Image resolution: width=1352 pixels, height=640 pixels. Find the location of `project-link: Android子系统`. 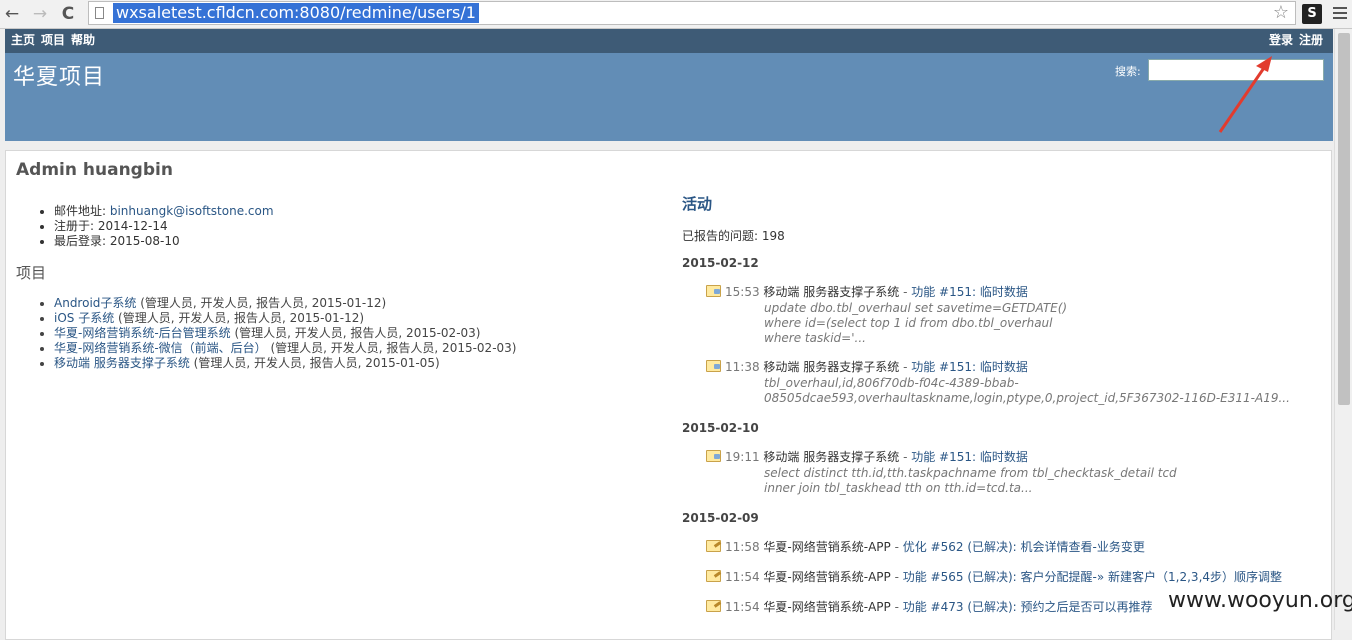

project-link: Android子系统 is located at coordinates (95, 303).